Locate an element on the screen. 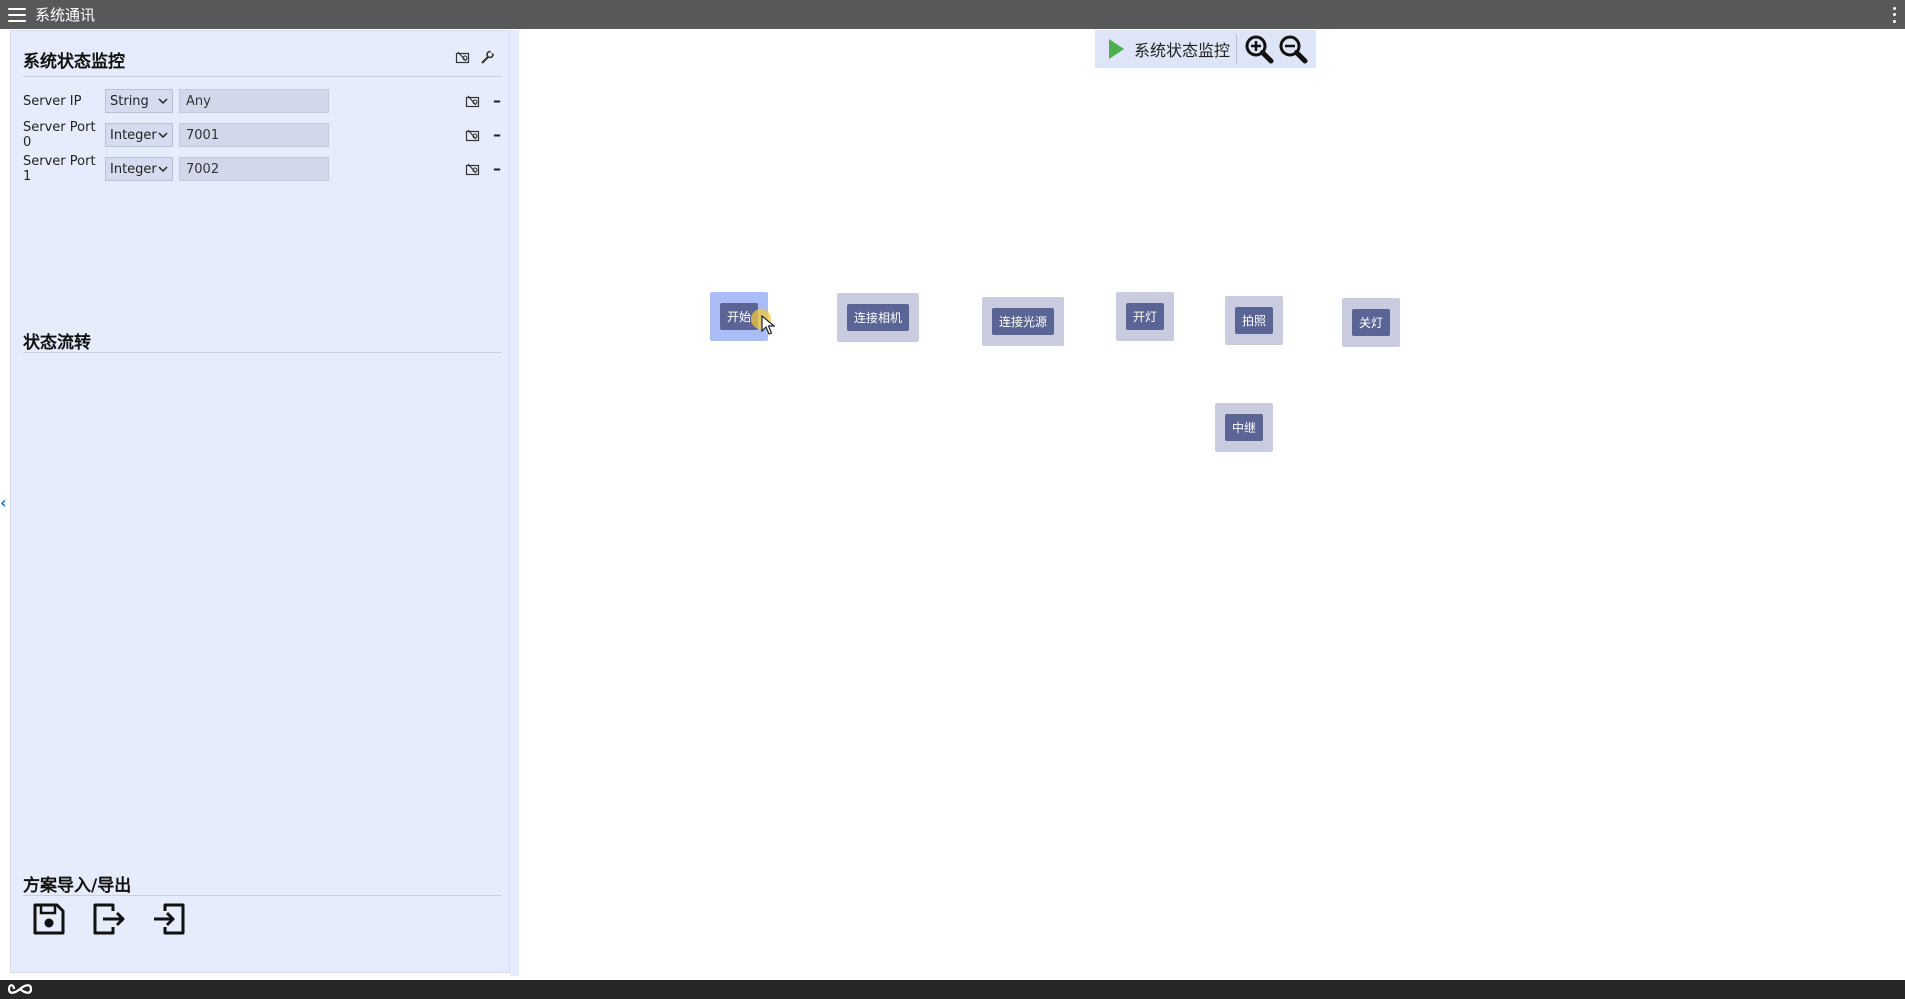 This screenshot has height=999, width=1905. flow-node-light-off: 关灯 is located at coordinates (1371, 322).